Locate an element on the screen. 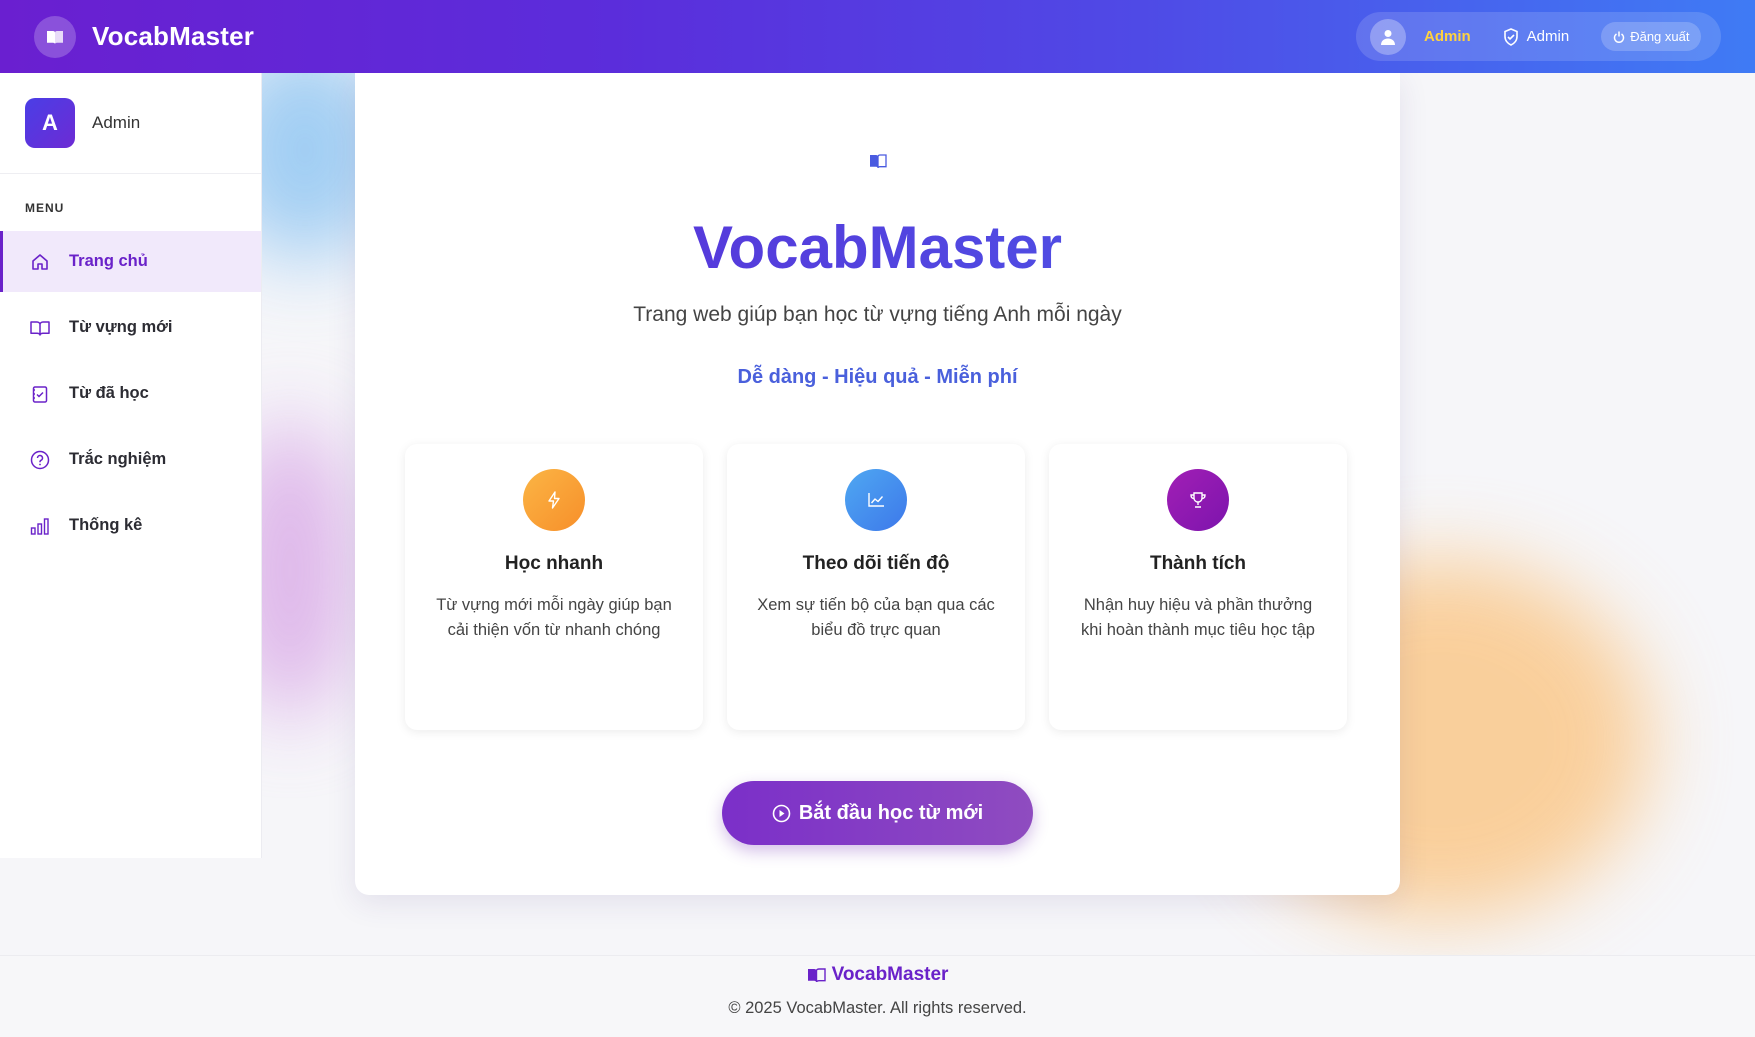  sidebar-item-learned-words: Từ đã học is located at coordinates (130, 393).